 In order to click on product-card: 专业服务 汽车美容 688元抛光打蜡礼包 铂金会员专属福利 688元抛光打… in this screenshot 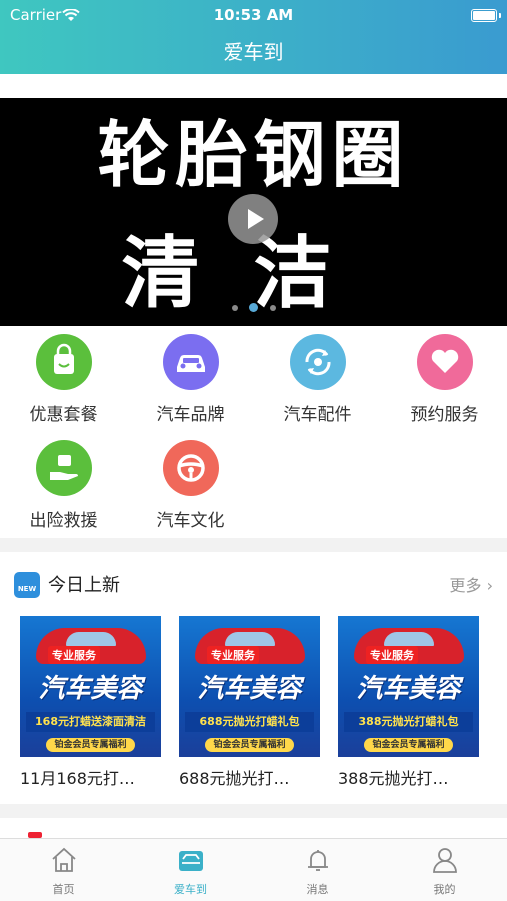, I will do `click(249, 702)`.